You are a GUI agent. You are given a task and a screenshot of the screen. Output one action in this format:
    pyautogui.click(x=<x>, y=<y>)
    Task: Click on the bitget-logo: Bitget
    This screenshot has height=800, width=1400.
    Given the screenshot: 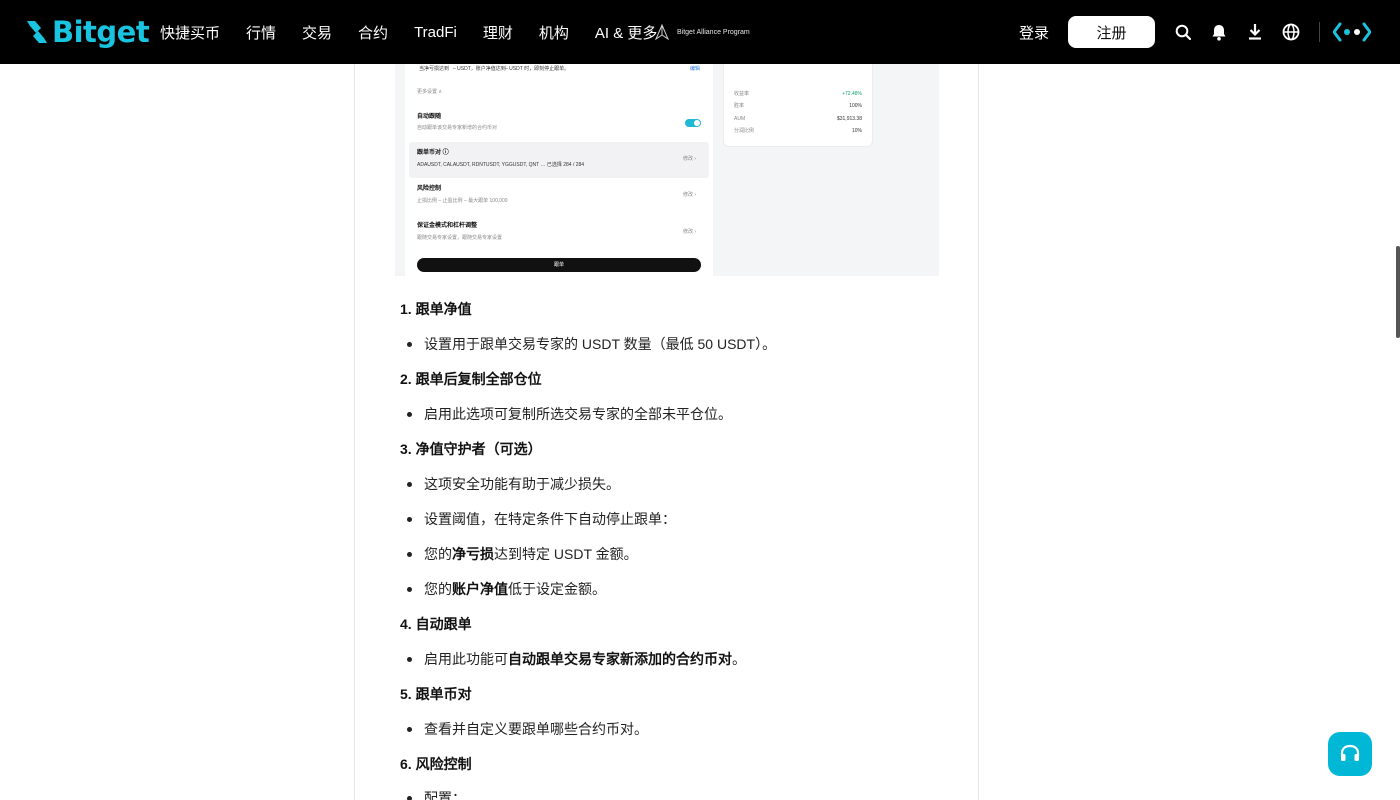 What is the action you would take?
    pyautogui.click(x=87, y=32)
    